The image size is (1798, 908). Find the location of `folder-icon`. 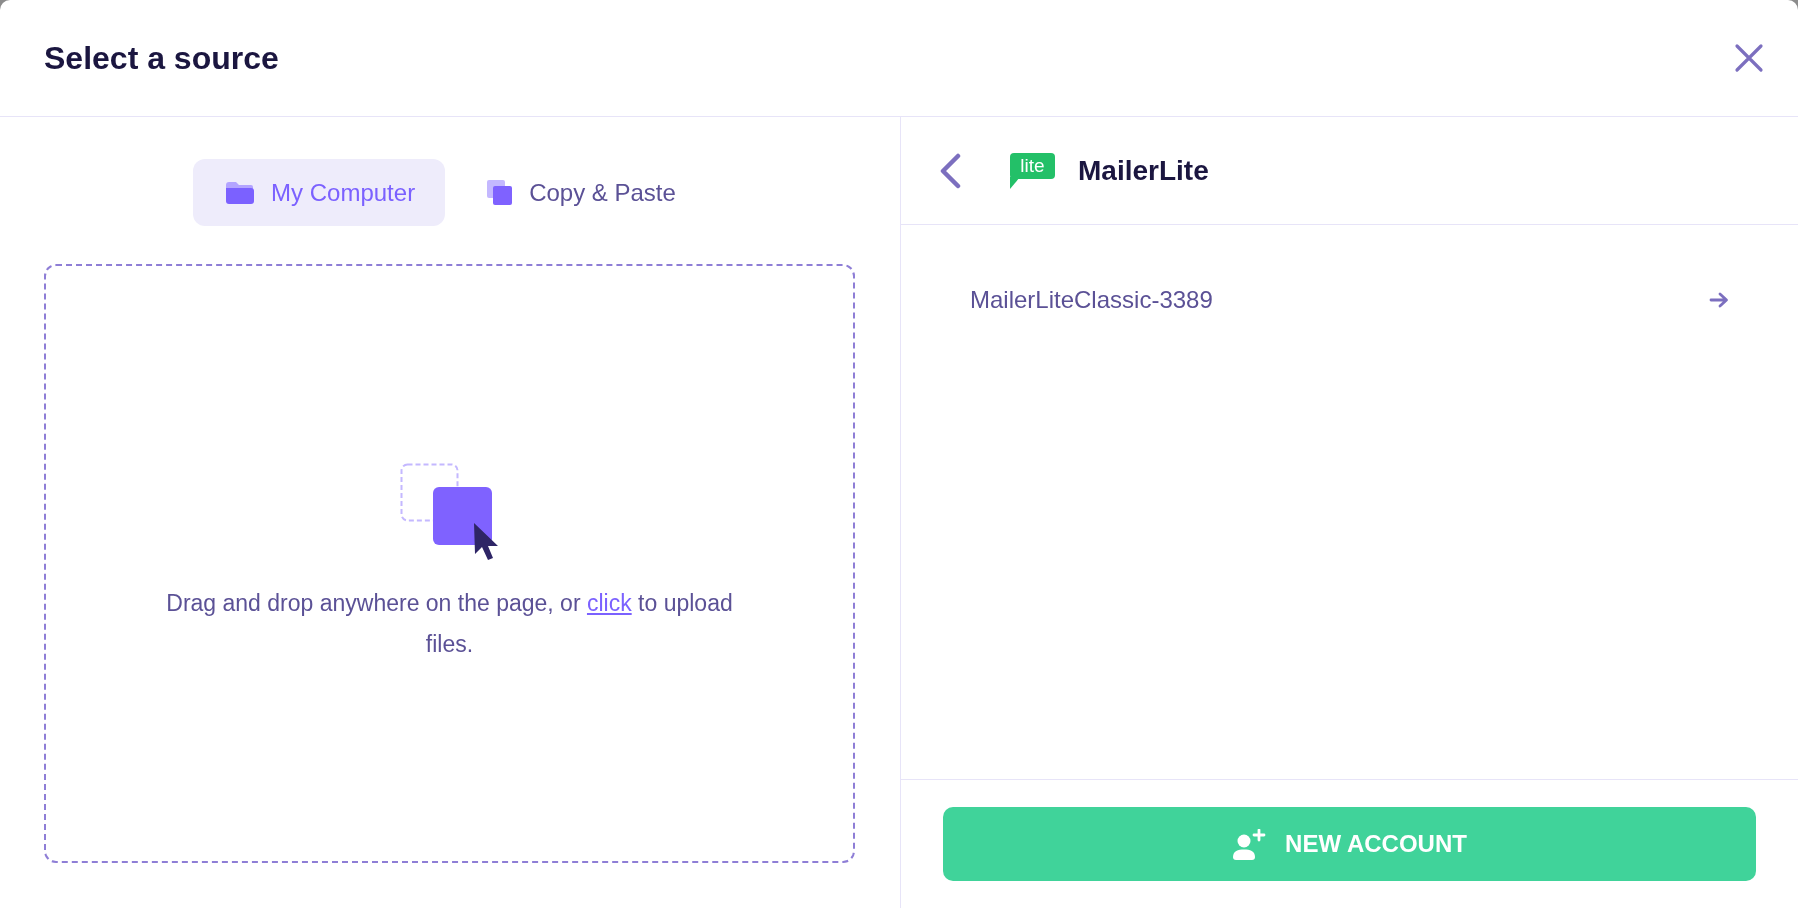

folder-icon is located at coordinates (240, 192).